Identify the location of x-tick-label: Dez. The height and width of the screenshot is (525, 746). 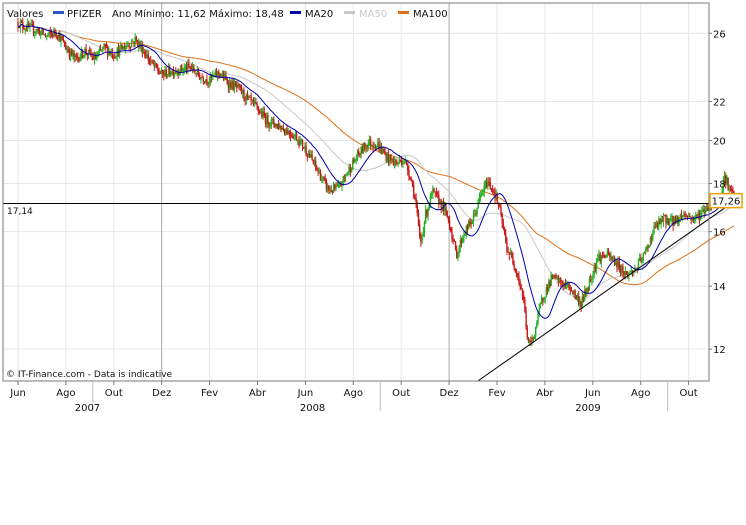
(449, 393).